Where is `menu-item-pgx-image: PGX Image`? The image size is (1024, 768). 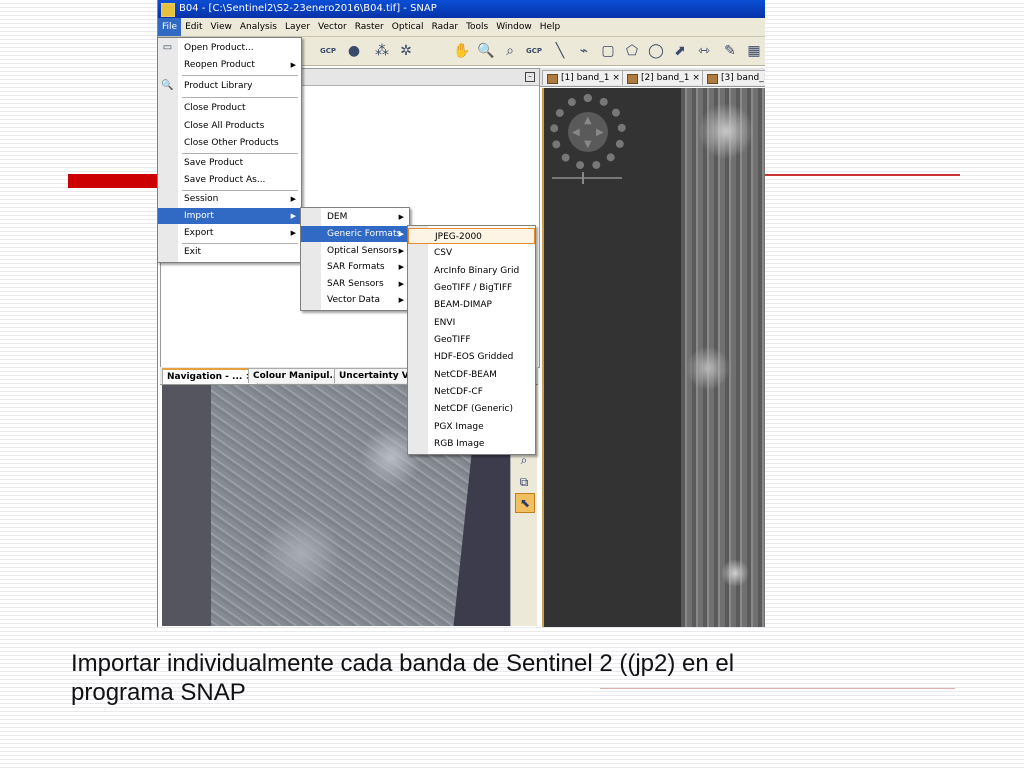 menu-item-pgx-image: PGX Image is located at coordinates (471, 427).